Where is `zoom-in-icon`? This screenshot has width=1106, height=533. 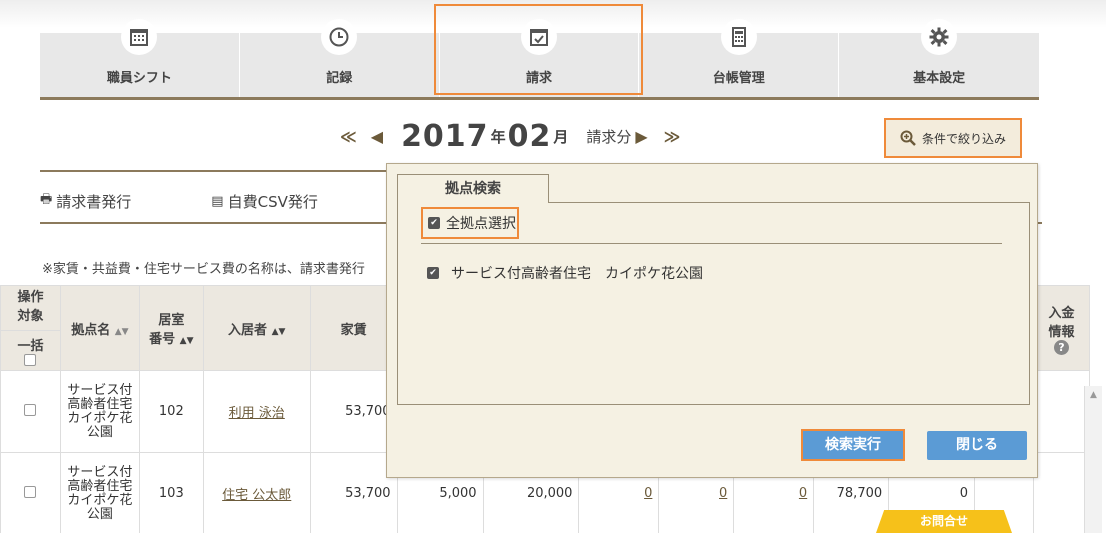
zoom-in-icon is located at coordinates (908, 138).